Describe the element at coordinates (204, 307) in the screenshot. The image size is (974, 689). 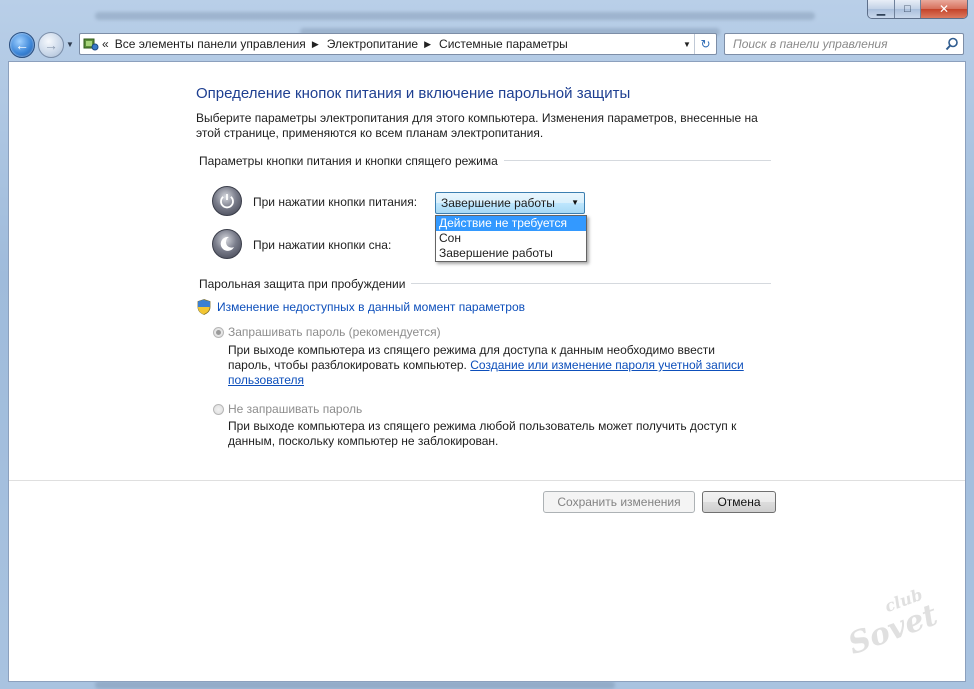
I see `uac-shield-icon` at that location.